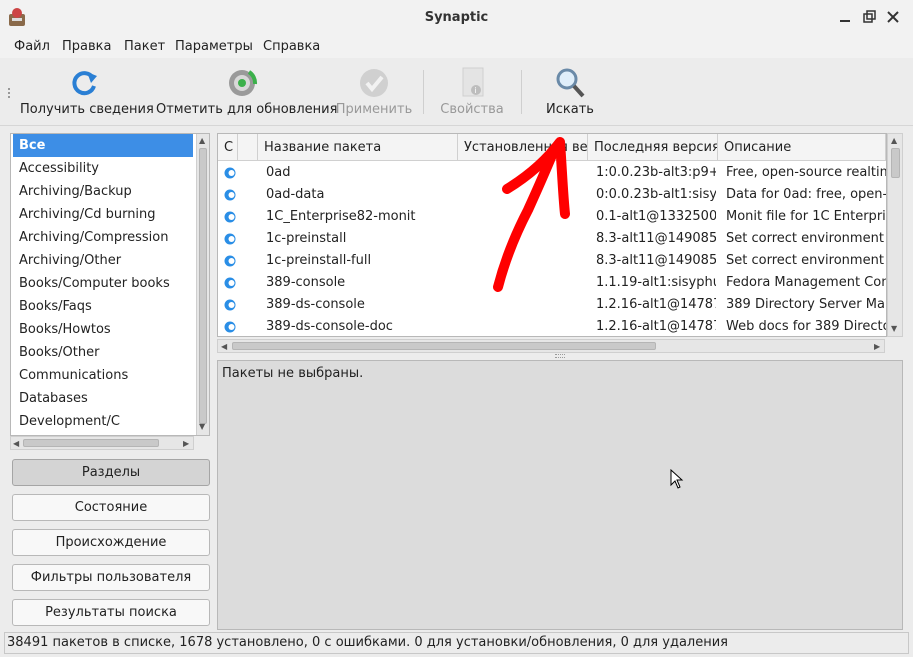  I want to click on package-name-cell: 1C_Enterprise82-monit, so click(341, 216).